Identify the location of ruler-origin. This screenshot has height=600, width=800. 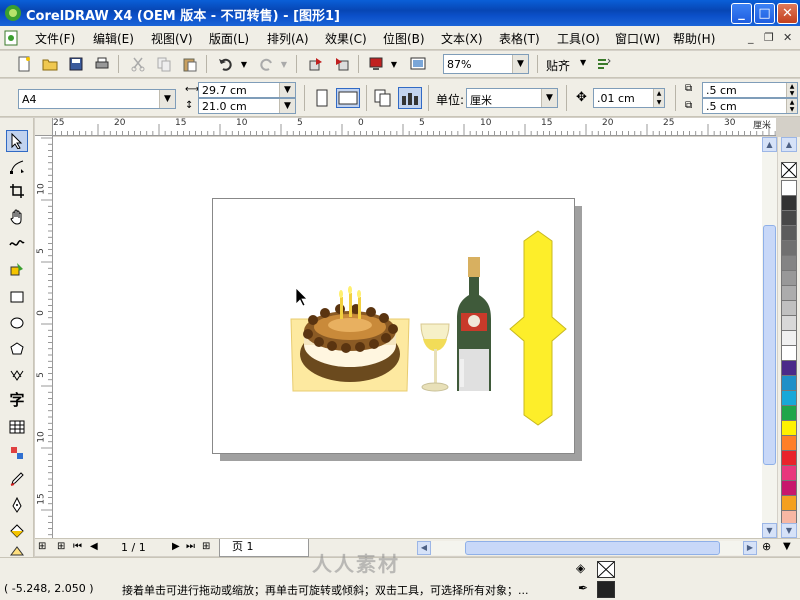
(44, 127).